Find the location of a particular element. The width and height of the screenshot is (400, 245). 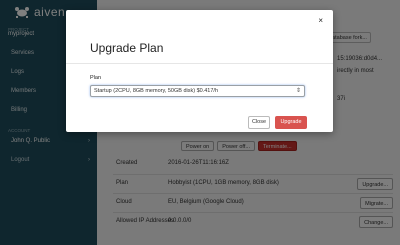

dialog-divider is located at coordinates (199, 63).